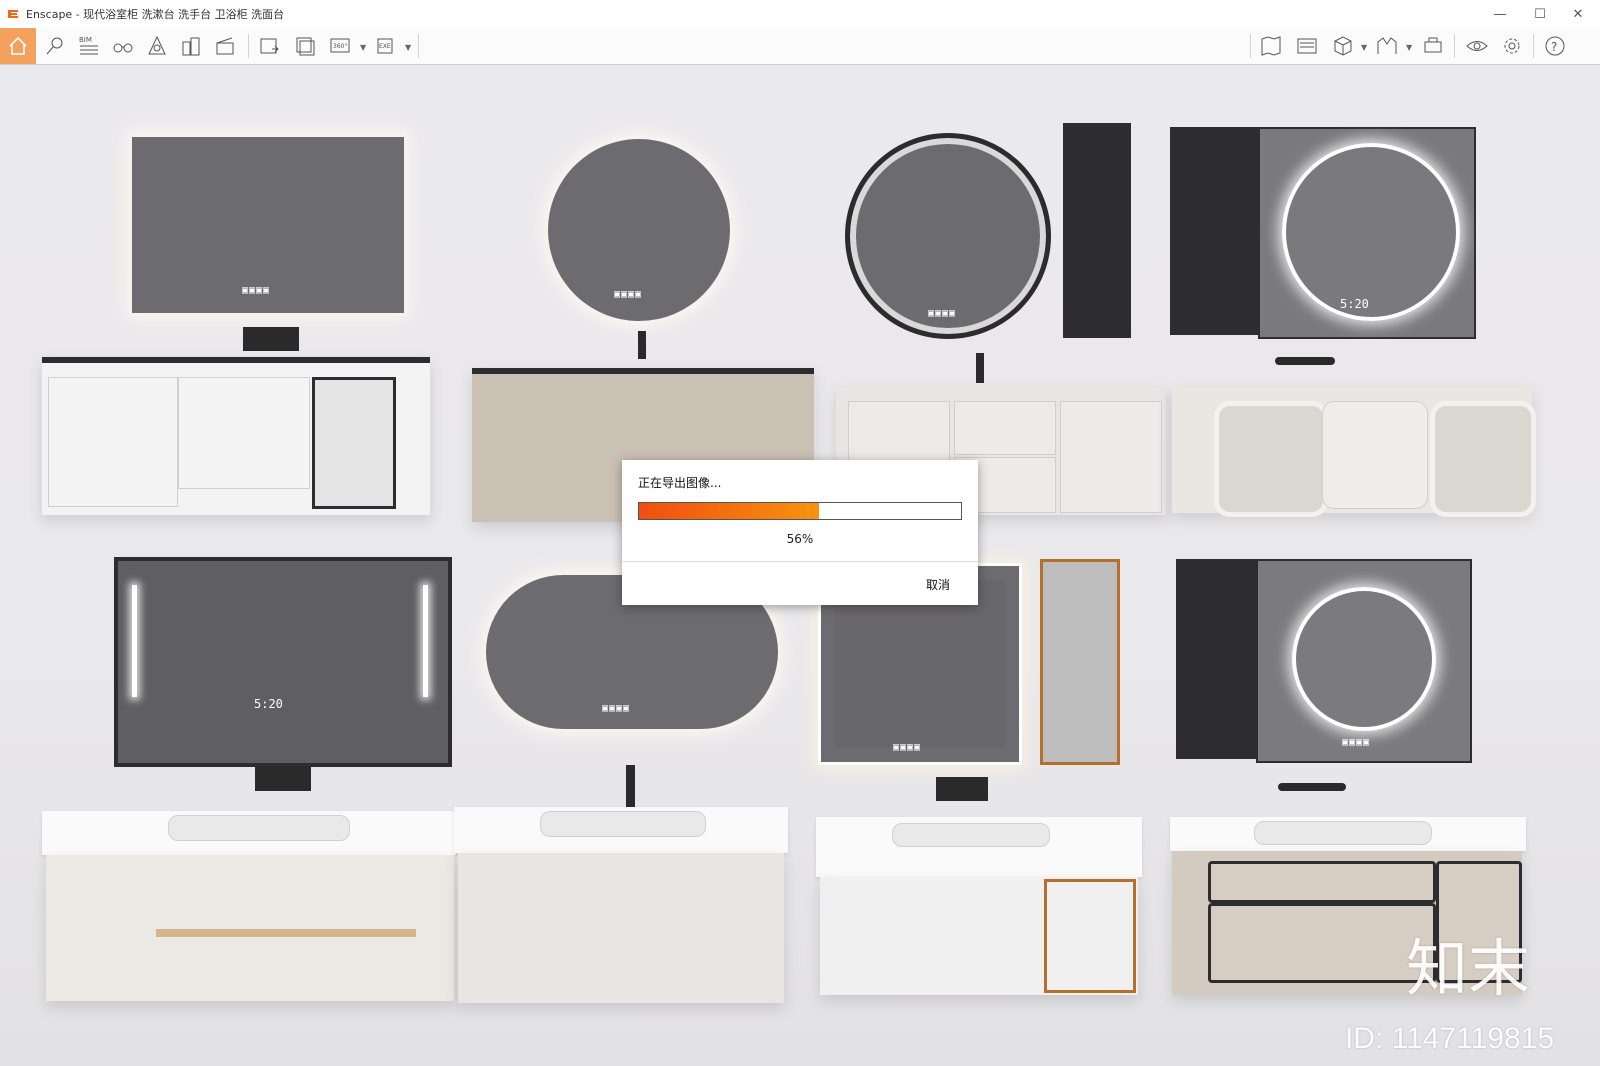 The width and height of the screenshot is (1600, 1066). I want to click on mirror-cabinet: 5:20, so click(283, 662).